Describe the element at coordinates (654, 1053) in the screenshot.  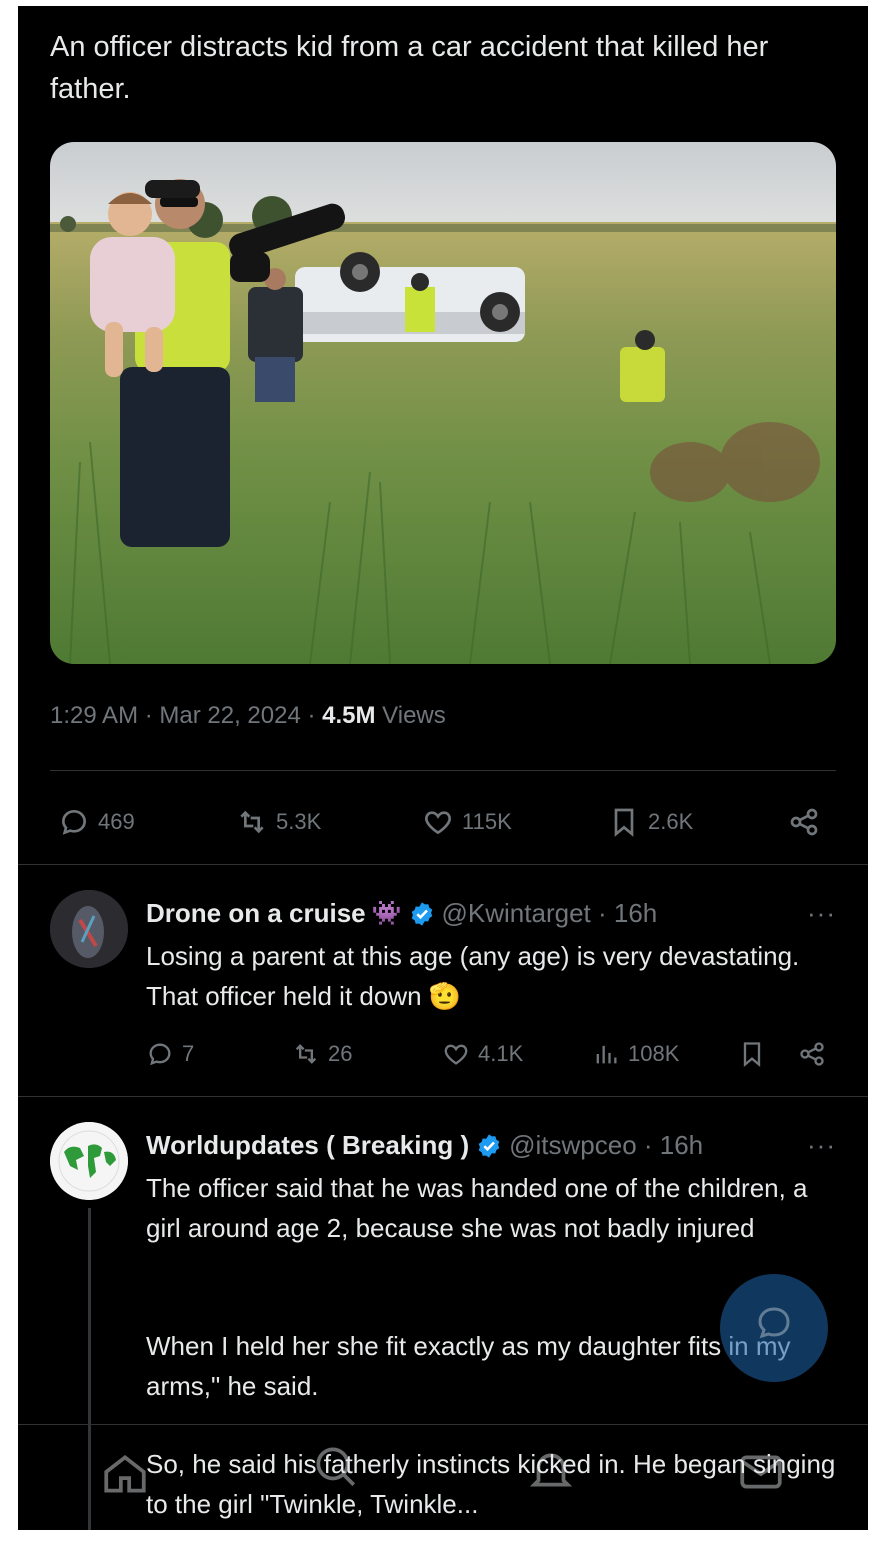
I see `views-count: 108K` at that location.